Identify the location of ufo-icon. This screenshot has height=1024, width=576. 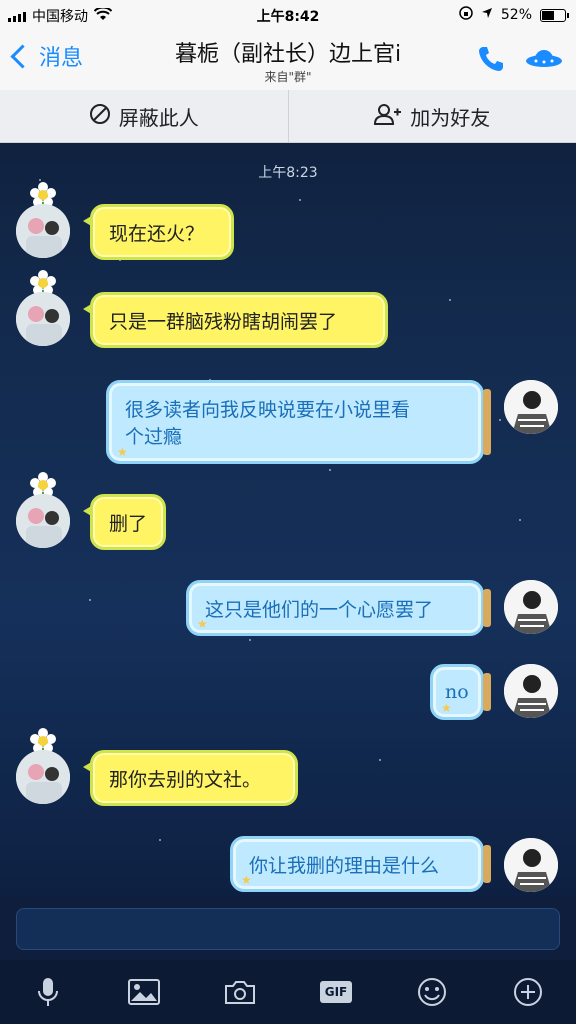
(544, 58).